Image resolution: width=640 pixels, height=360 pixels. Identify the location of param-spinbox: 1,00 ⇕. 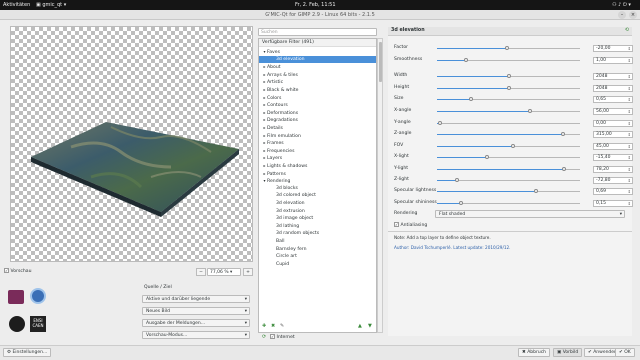
(613, 60).